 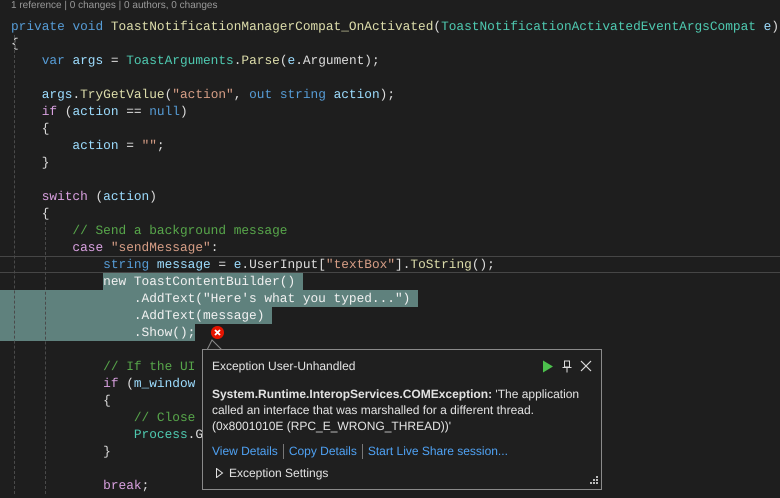 What do you see at coordinates (390, 264) in the screenshot?
I see `code-line: string message = e.UserInput["textBox"].ToString();` at bounding box center [390, 264].